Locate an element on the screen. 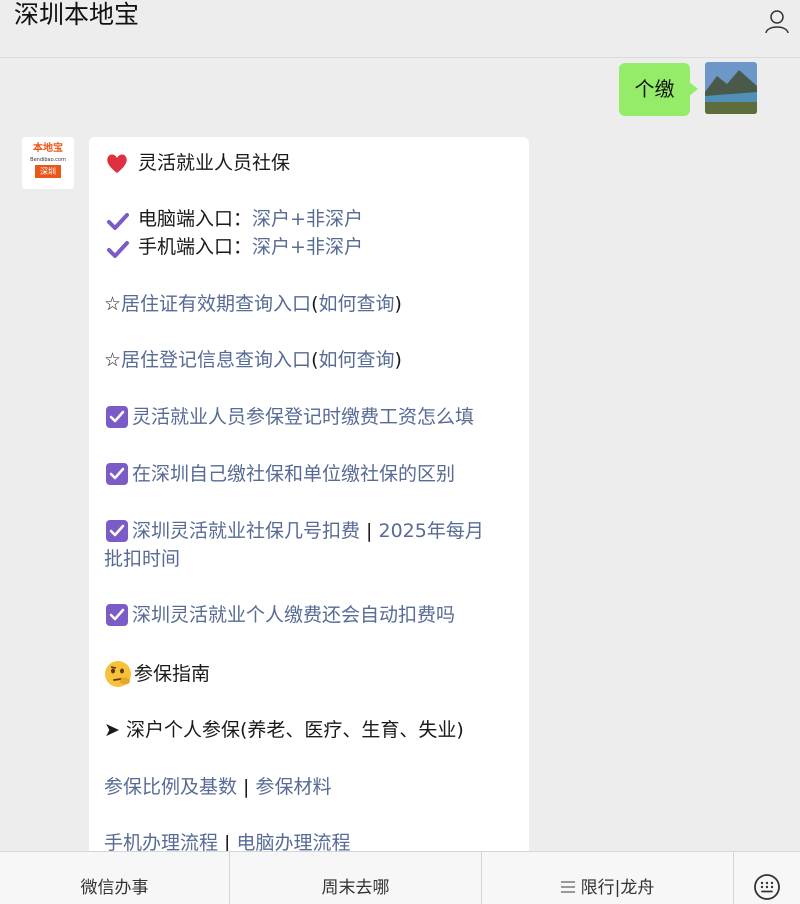 The width and height of the screenshot is (800, 904). pc-entry-line: 电脑端入口：深户+非深户 is located at coordinates (250, 219).